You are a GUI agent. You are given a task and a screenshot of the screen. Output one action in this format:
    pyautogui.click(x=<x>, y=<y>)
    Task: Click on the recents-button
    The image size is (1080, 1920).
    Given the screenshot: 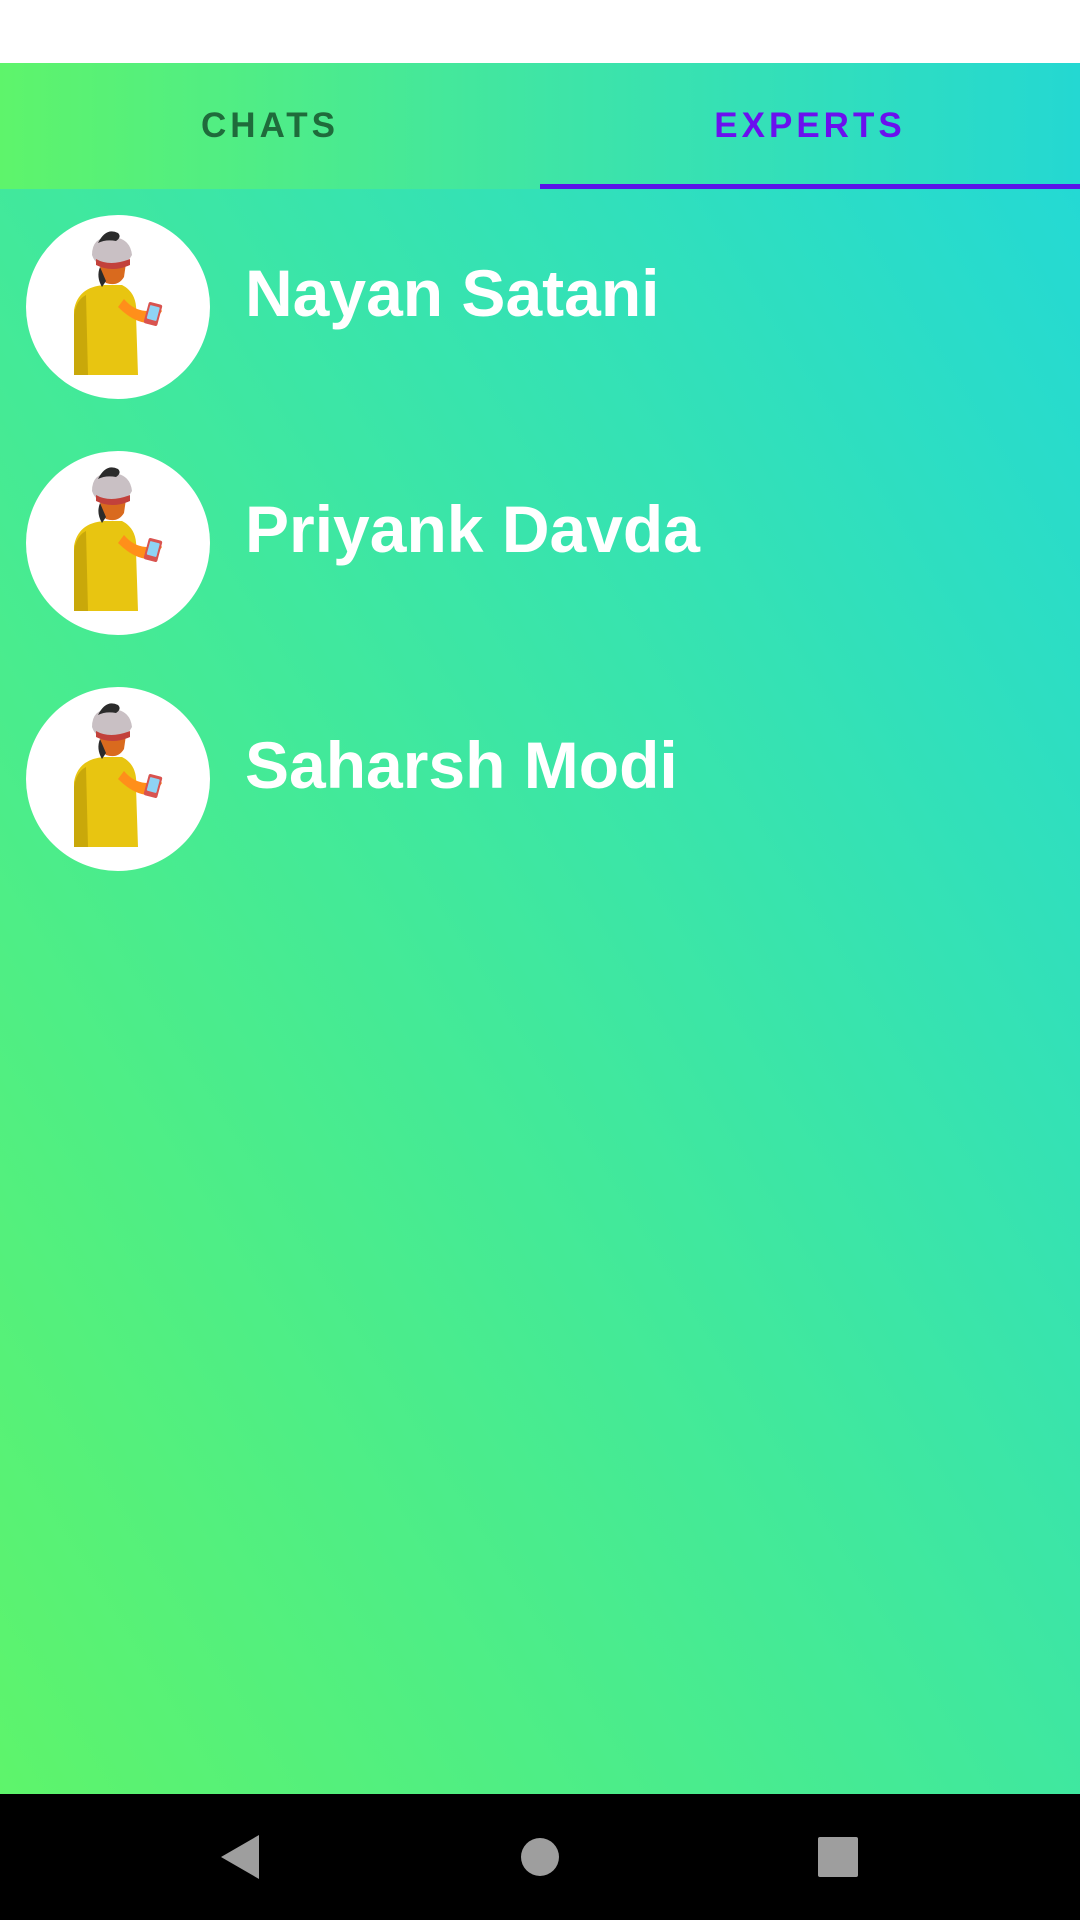 What is the action you would take?
    pyautogui.click(x=838, y=1857)
    